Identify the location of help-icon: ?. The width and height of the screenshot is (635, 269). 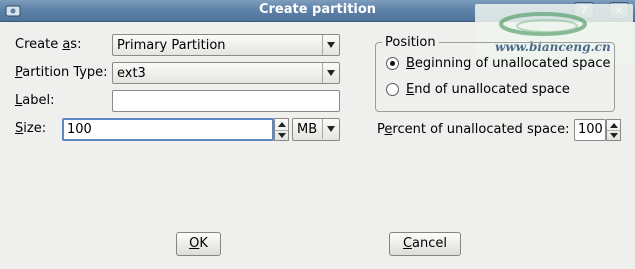
(584, 10).